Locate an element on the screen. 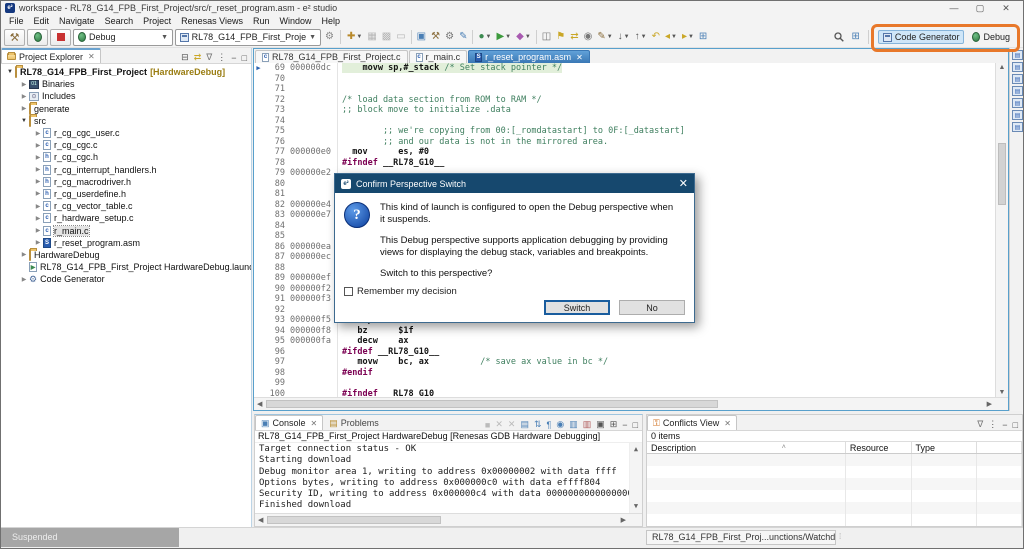  show-stdout-when-changed-icon: ▥ is located at coordinates (573, 424).